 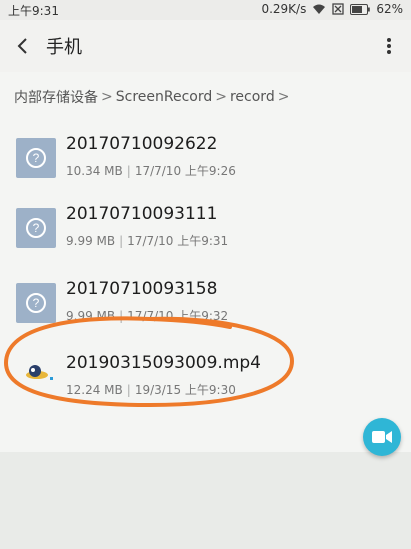 I want to click on file-date: 17/7/10 上午9:31, so click(x=178, y=241).